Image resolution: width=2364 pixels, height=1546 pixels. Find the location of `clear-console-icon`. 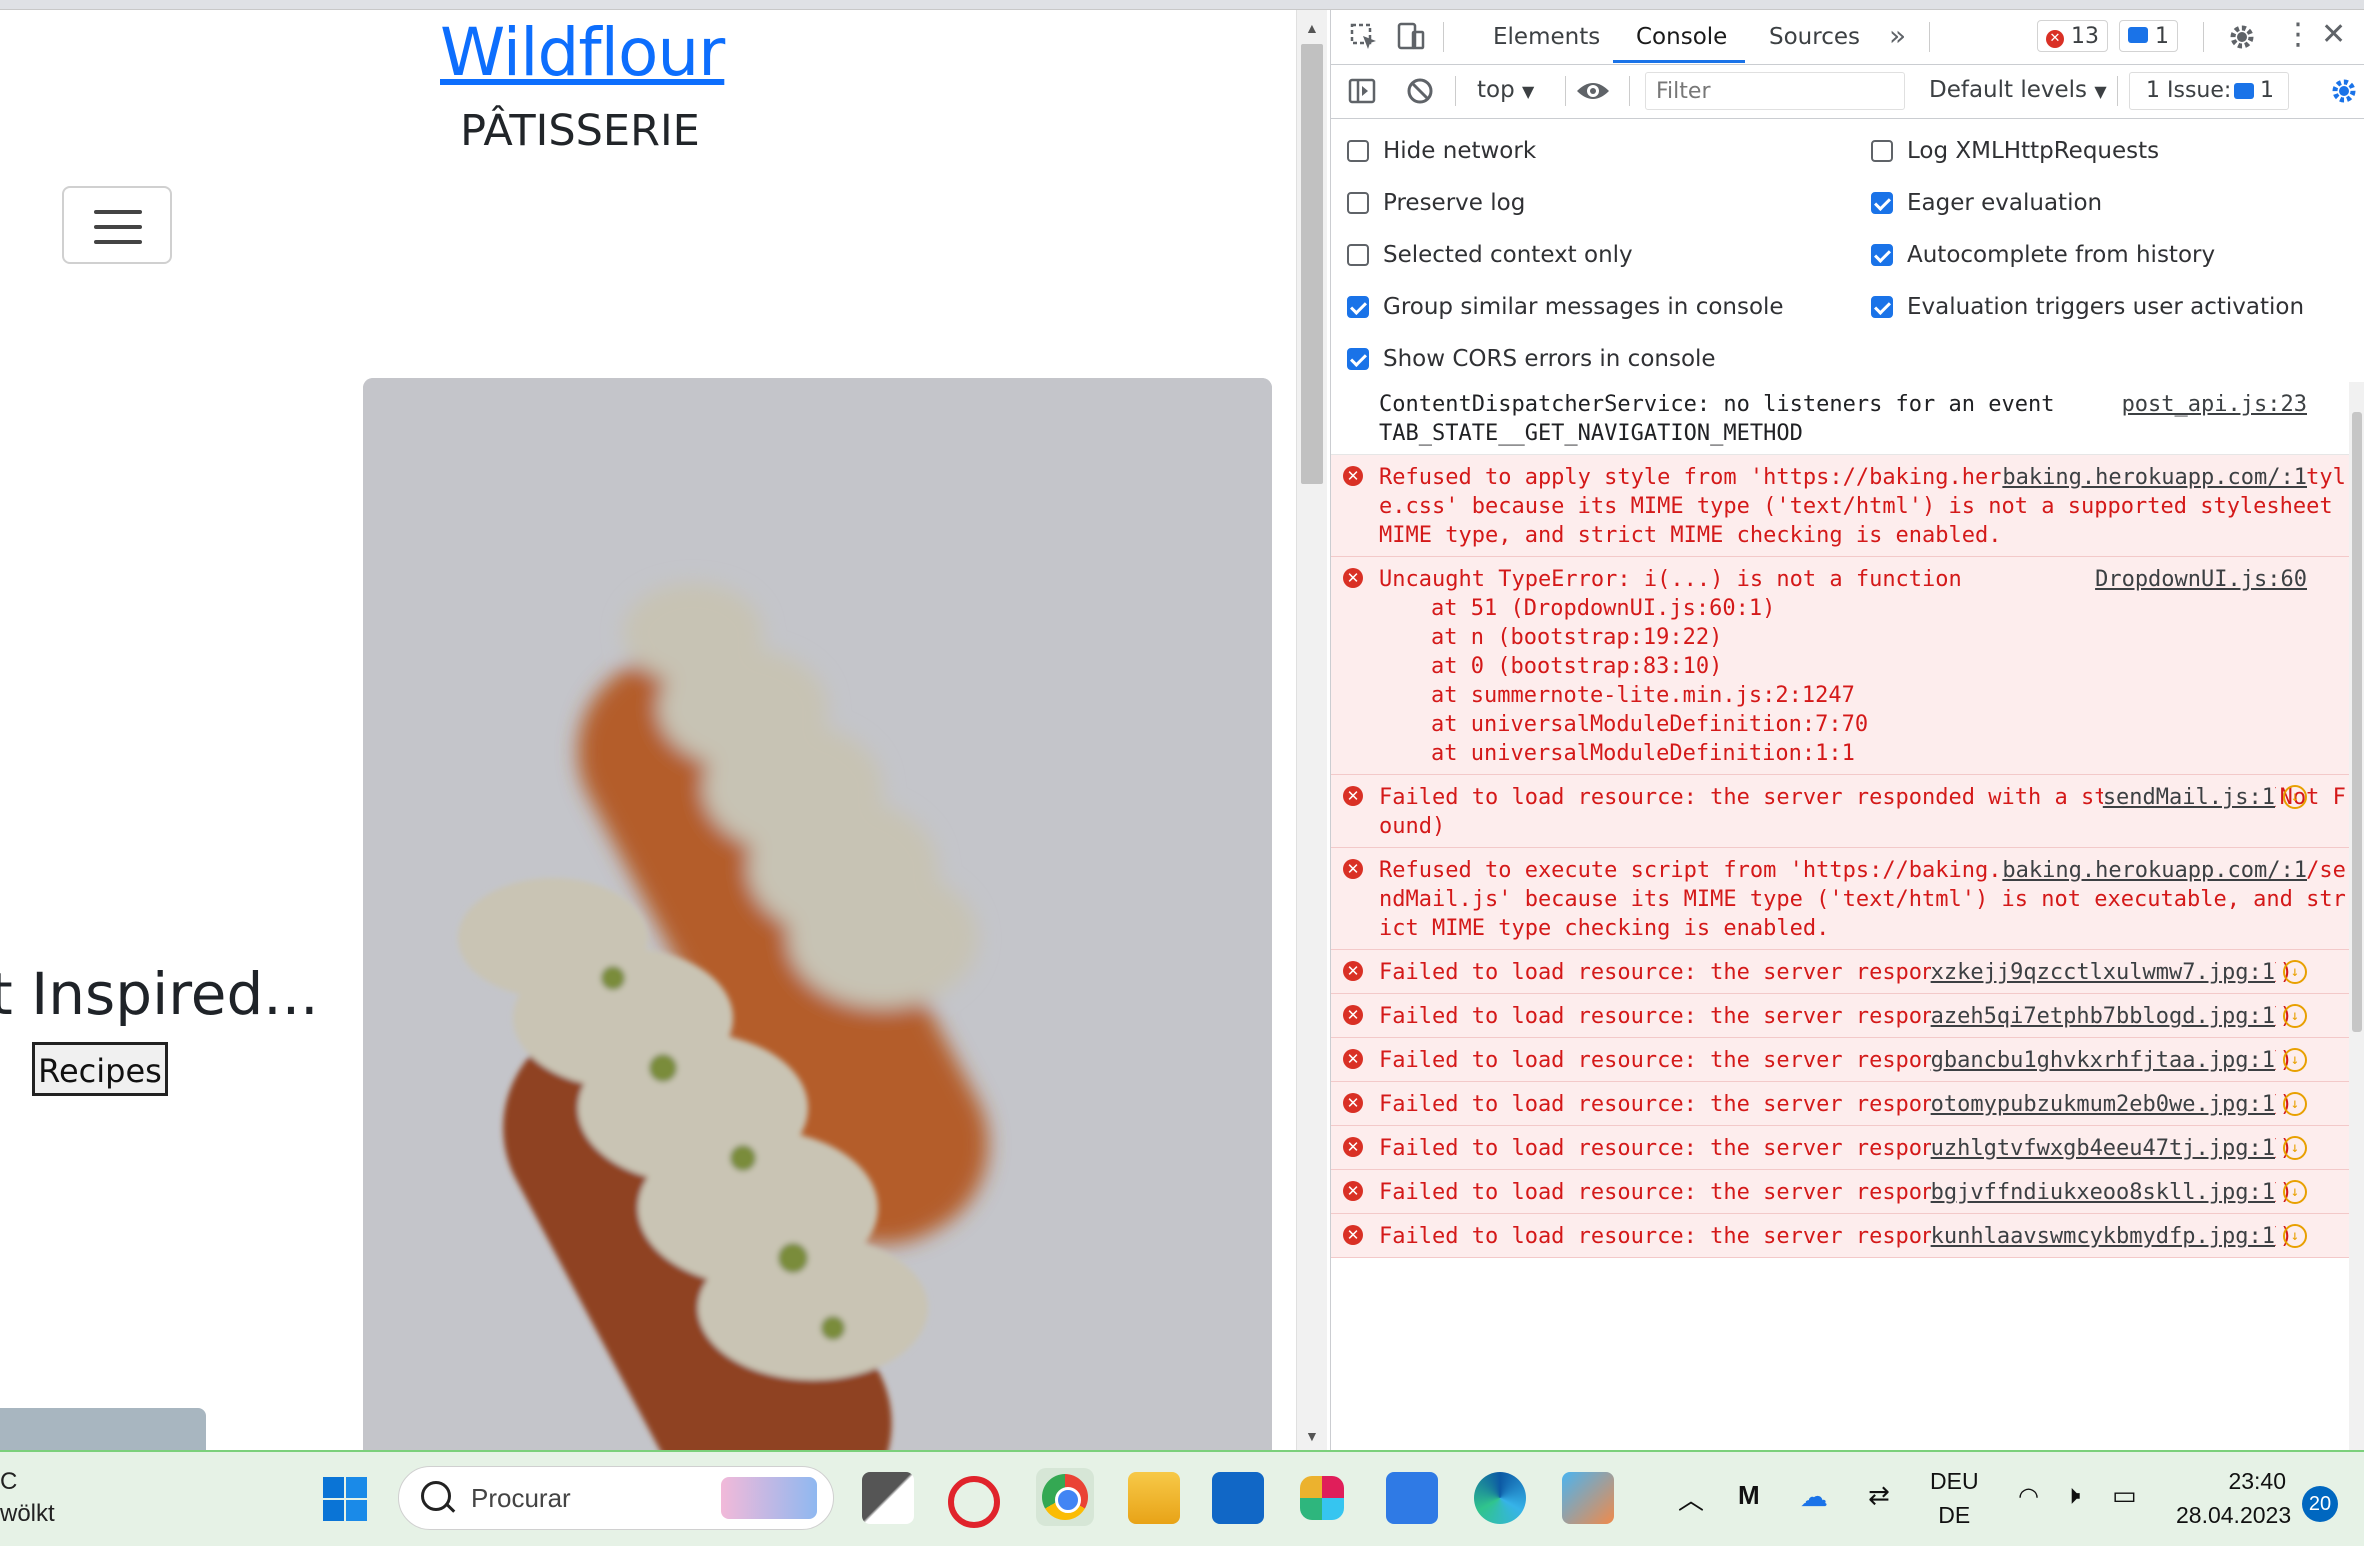

clear-console-icon is located at coordinates (1420, 91).